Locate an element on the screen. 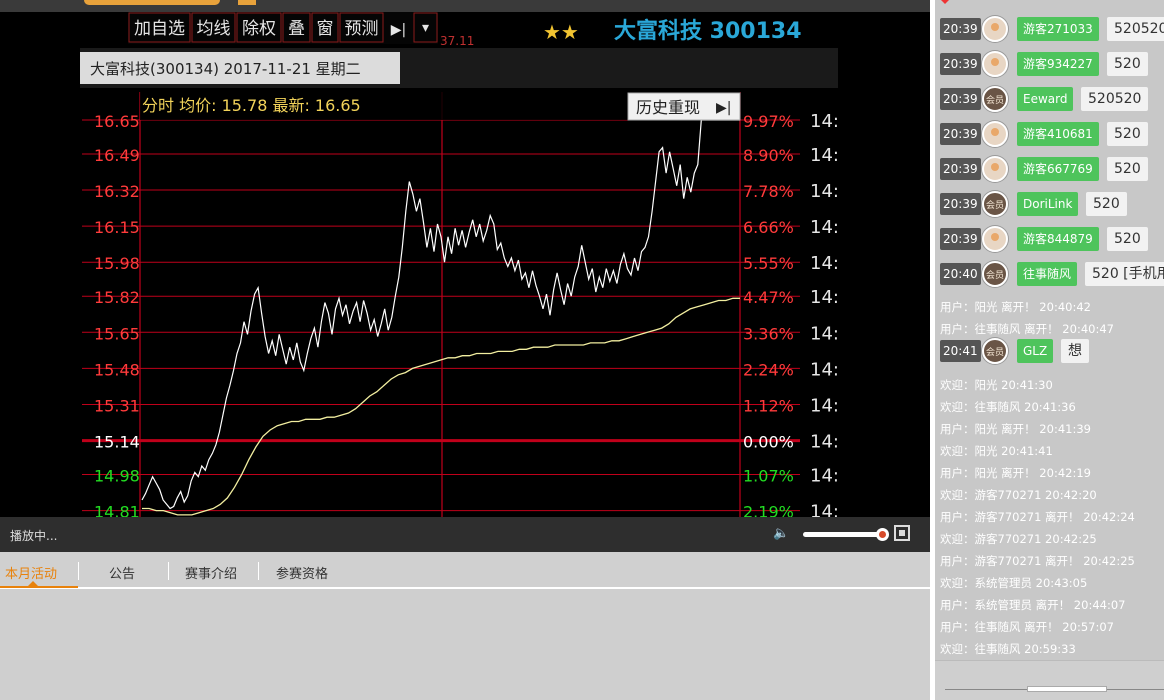  username-badge: Eeward is located at coordinates (1045, 99).